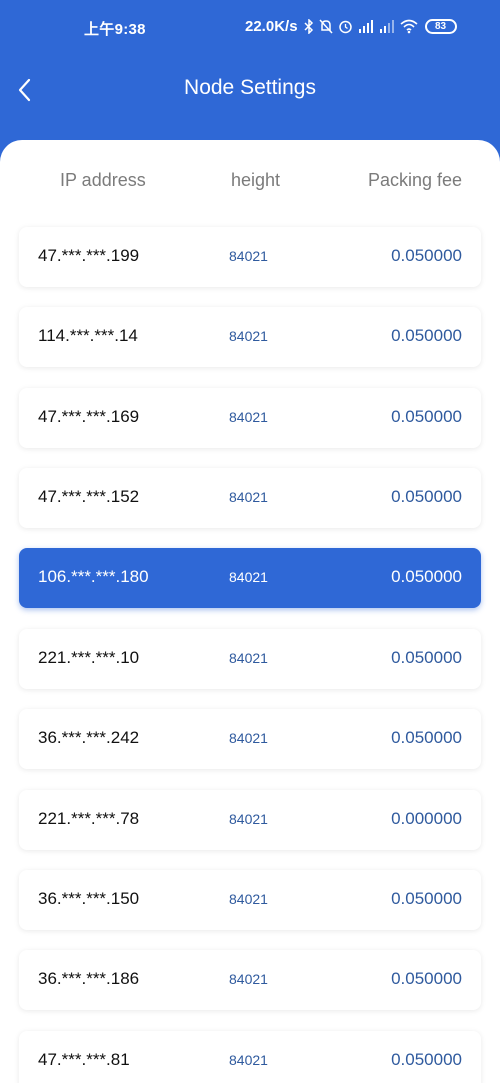 The width and height of the screenshot is (500, 1083). Describe the element at coordinates (308, 26) in the screenshot. I see `bluetooth-icon` at that location.